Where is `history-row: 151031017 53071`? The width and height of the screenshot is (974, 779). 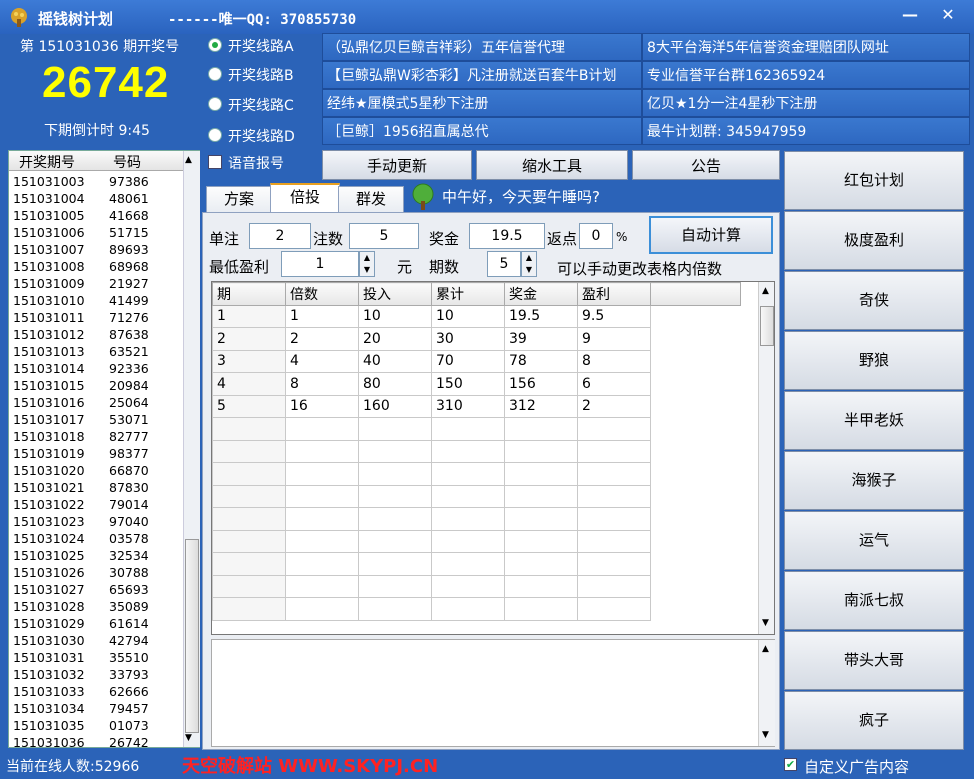
history-row: 151031017 53071 is located at coordinates (96, 419).